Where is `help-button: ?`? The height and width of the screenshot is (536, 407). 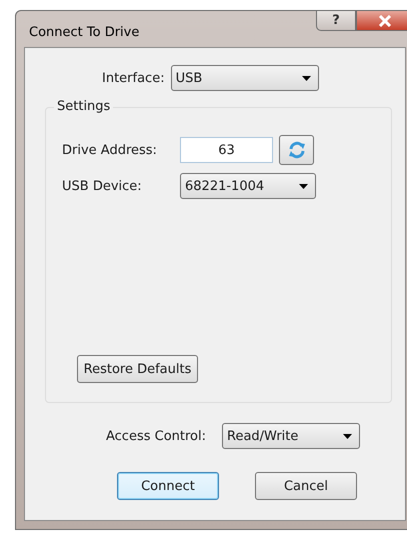
help-button: ? is located at coordinates (336, 21).